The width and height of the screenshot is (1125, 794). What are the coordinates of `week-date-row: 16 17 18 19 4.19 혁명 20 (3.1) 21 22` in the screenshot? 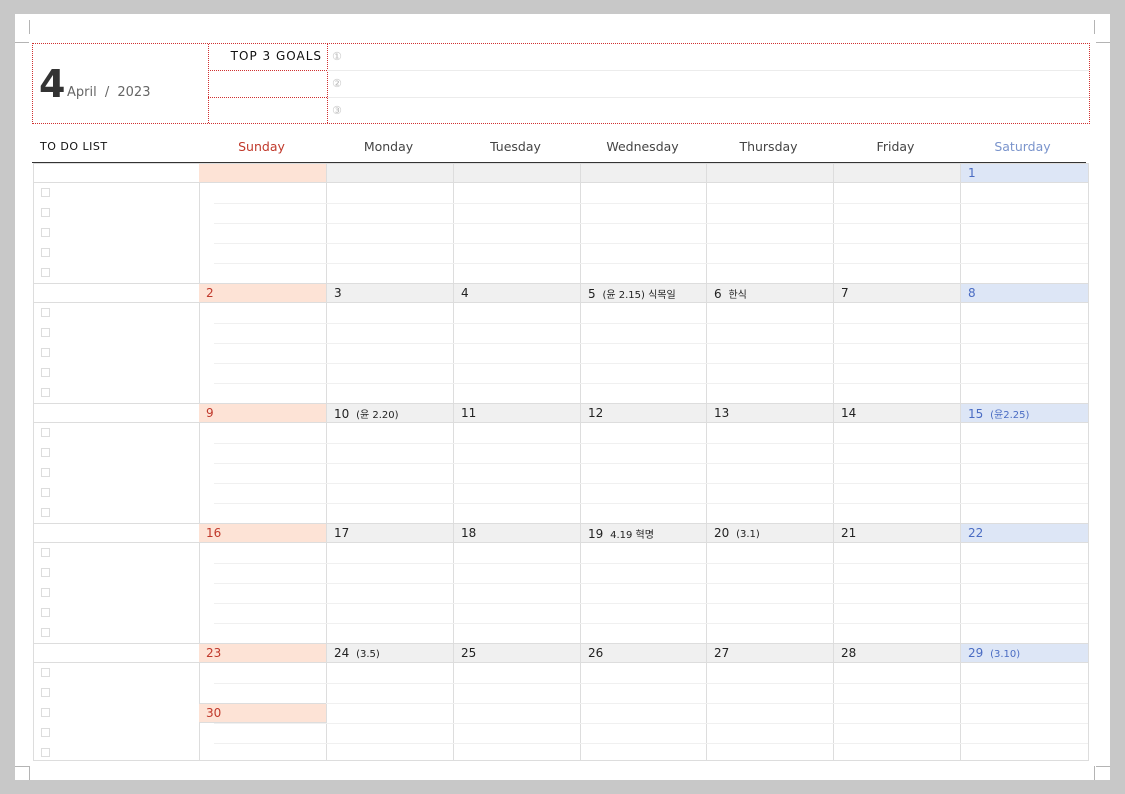 It's located at (561, 533).